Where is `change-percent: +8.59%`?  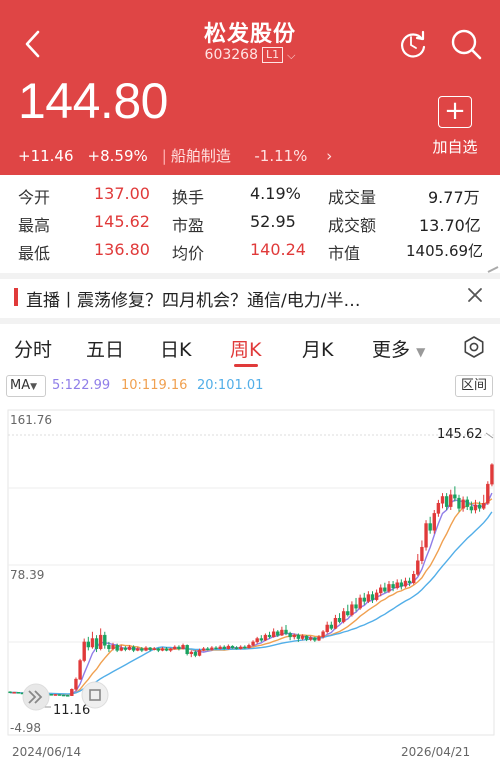
change-percent: +8.59% is located at coordinates (117, 156).